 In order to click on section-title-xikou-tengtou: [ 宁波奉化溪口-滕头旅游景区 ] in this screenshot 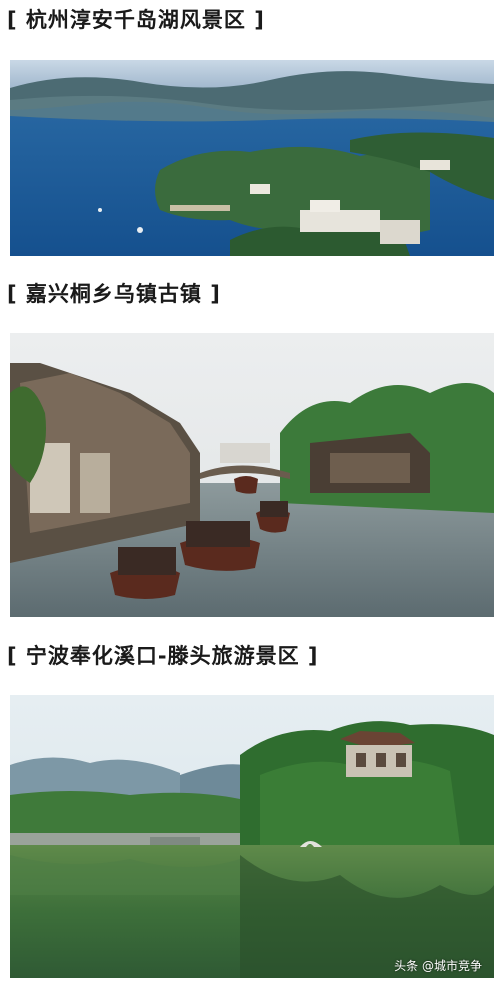, I will do `click(163, 656)`.